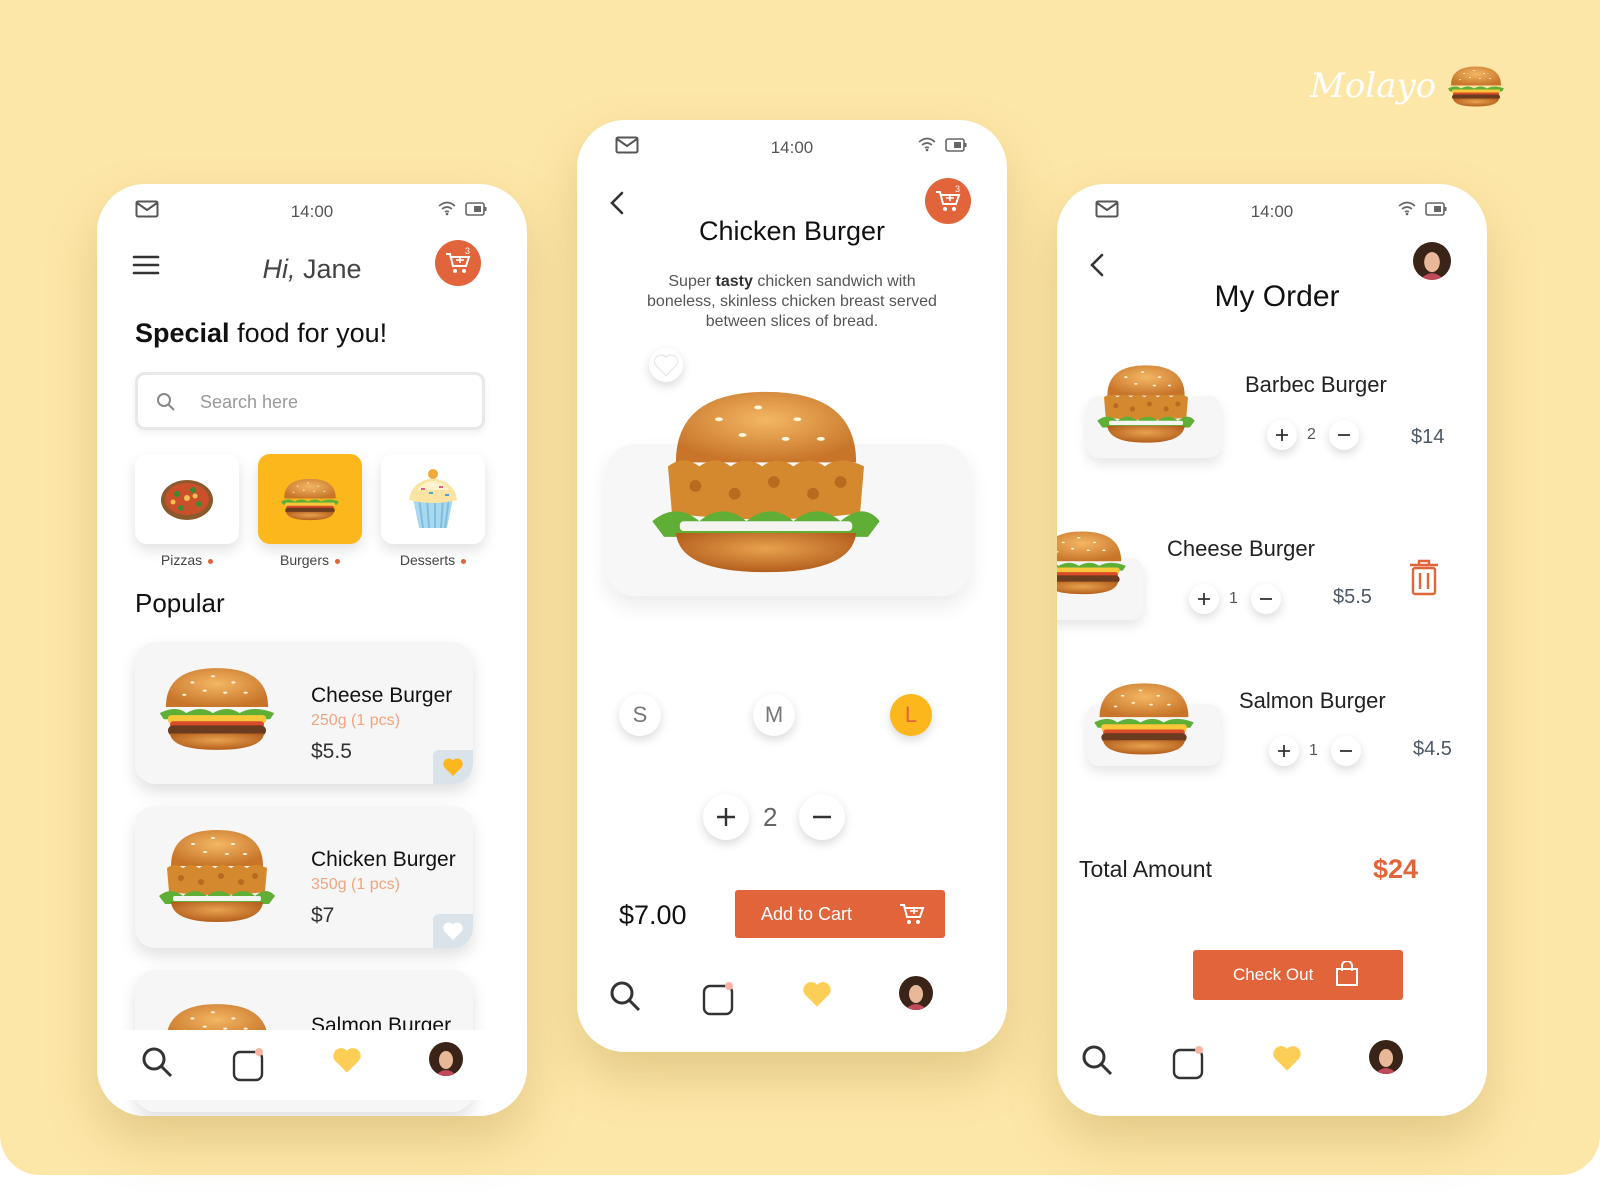 The width and height of the screenshot is (1600, 1194). I want to click on size-l-button: L, so click(911, 715).